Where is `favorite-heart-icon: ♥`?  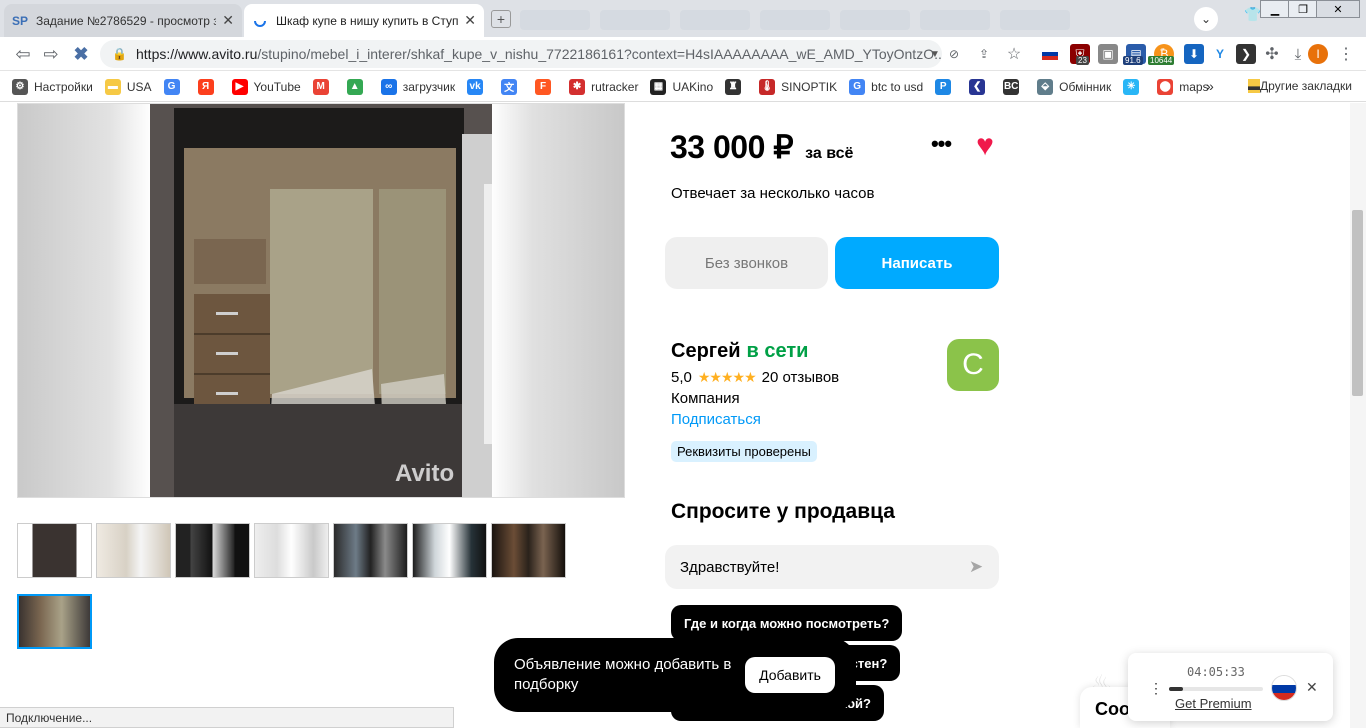 favorite-heart-icon: ♥ is located at coordinates (985, 146).